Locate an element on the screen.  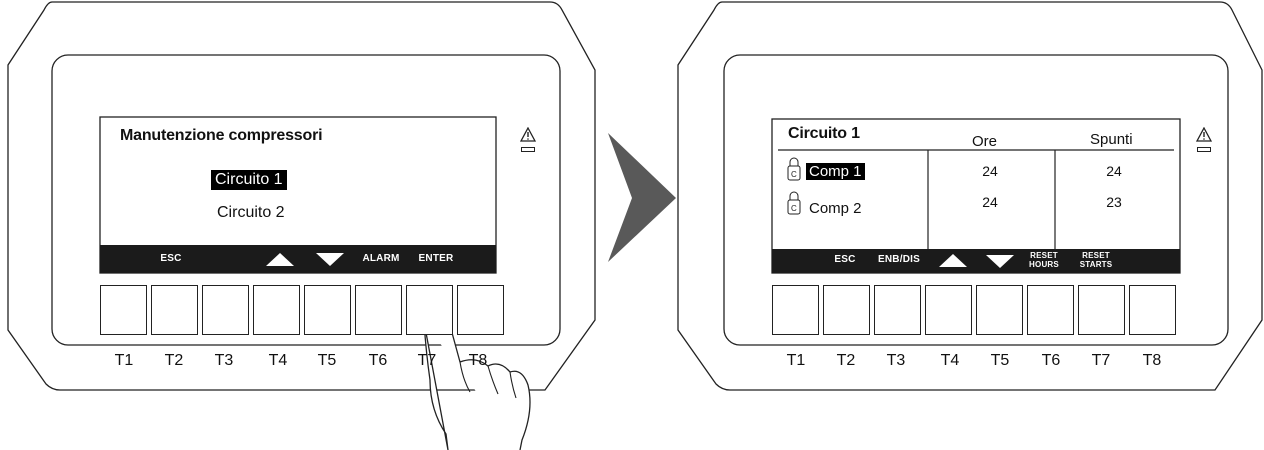
softkey-reset-starts-line1: RESET is located at coordinates (1096, 255).